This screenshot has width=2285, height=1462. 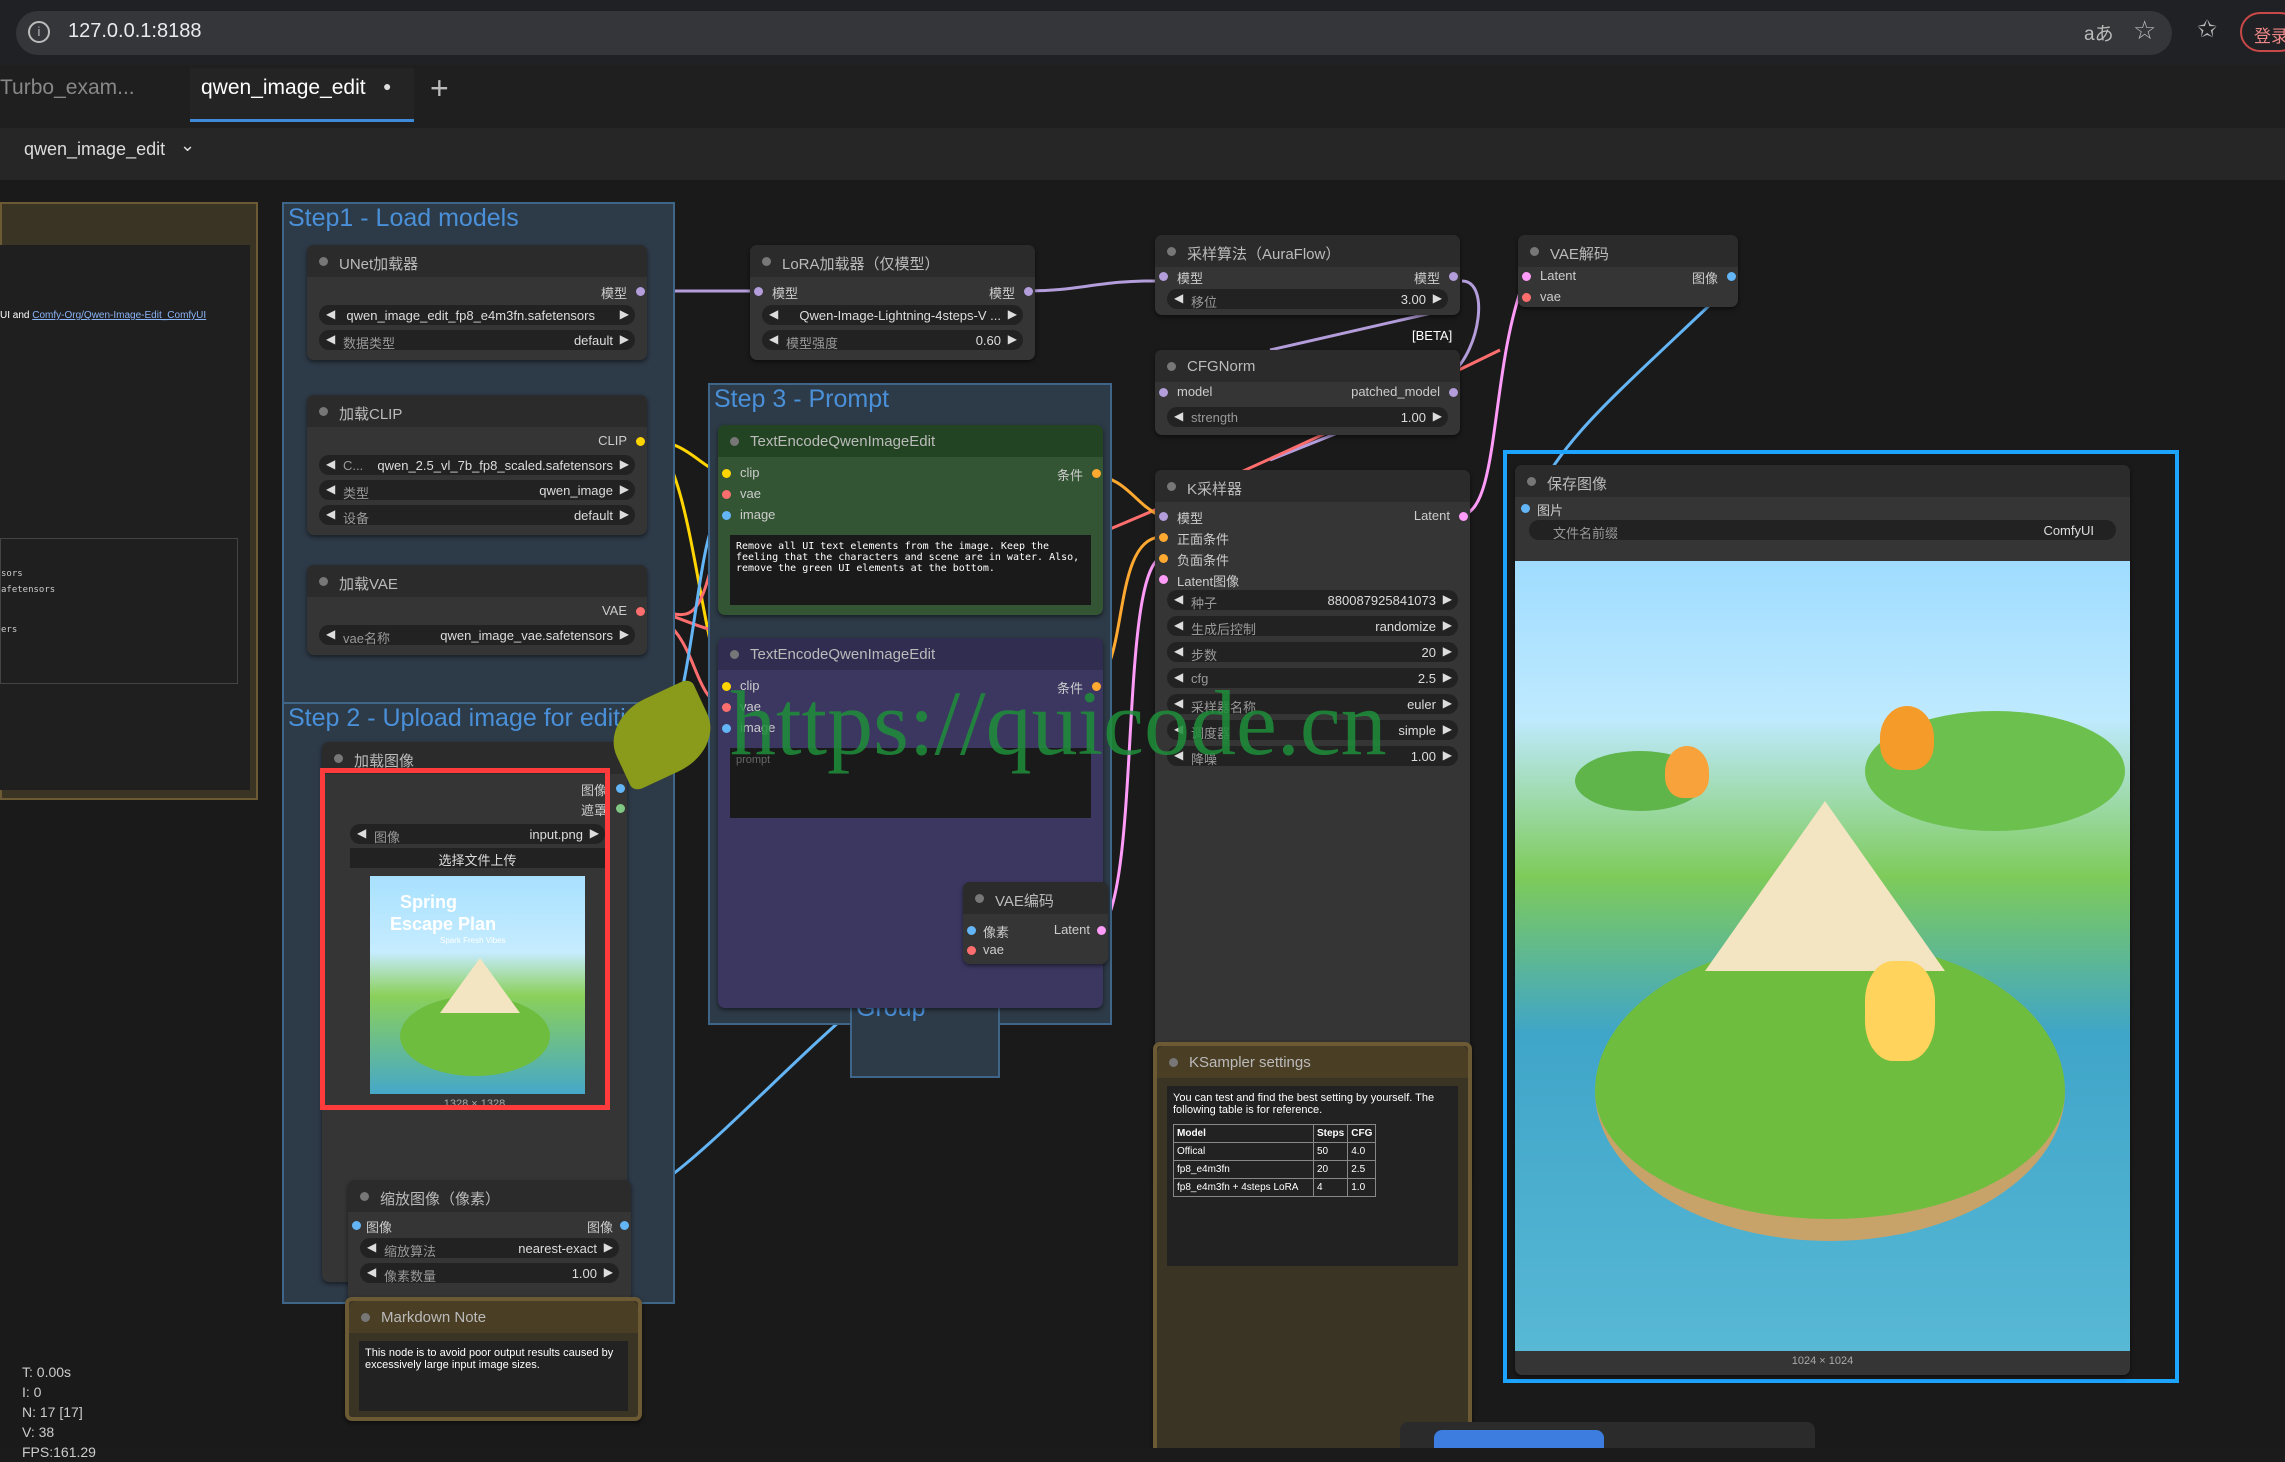 I want to click on cfgnorm-strength-widget: ◀ strength 1.00 ▶, so click(x=1307, y=417).